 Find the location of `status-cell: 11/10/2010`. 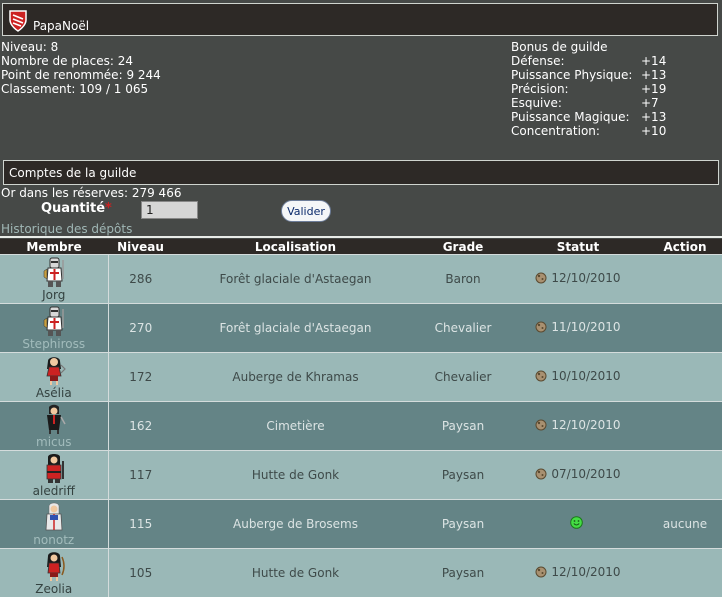

status-cell: 11/10/2010 is located at coordinates (578, 328).